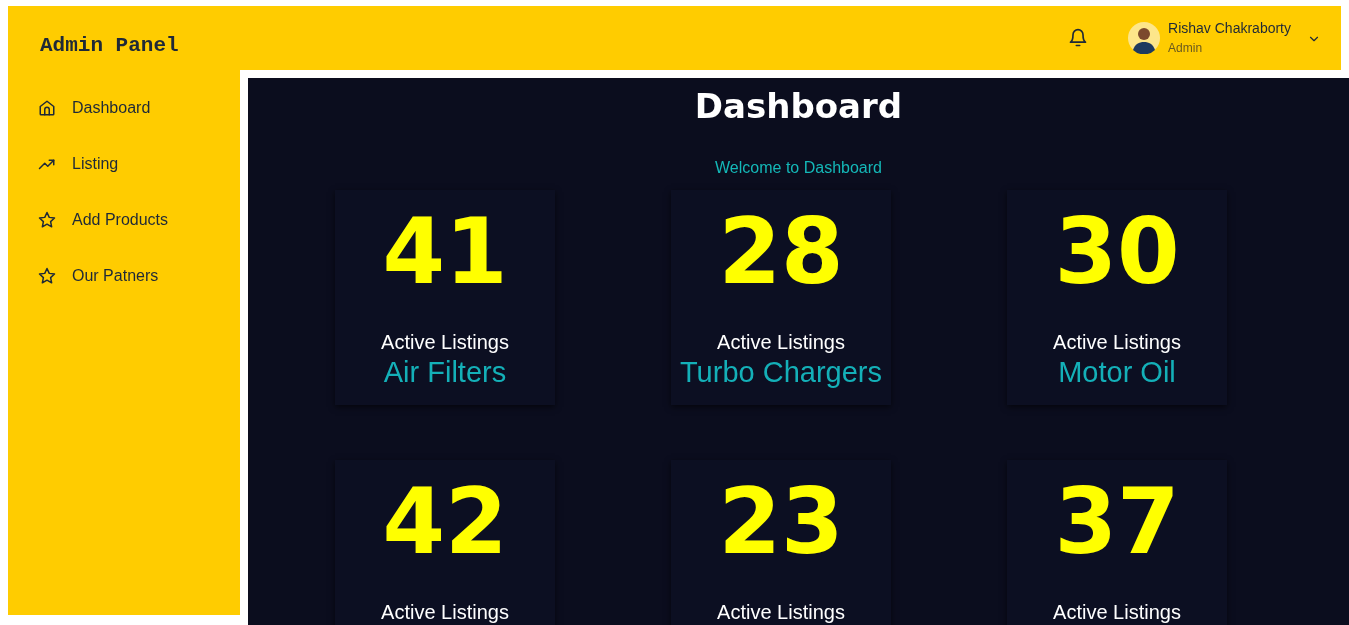 This screenshot has width=1349, height=625. I want to click on home-icon, so click(47, 108).